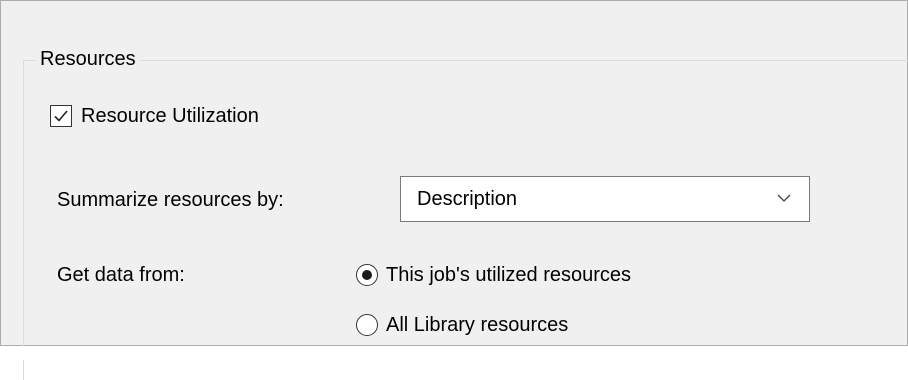  I want to click on group-title-resources: Resources, so click(88, 59).